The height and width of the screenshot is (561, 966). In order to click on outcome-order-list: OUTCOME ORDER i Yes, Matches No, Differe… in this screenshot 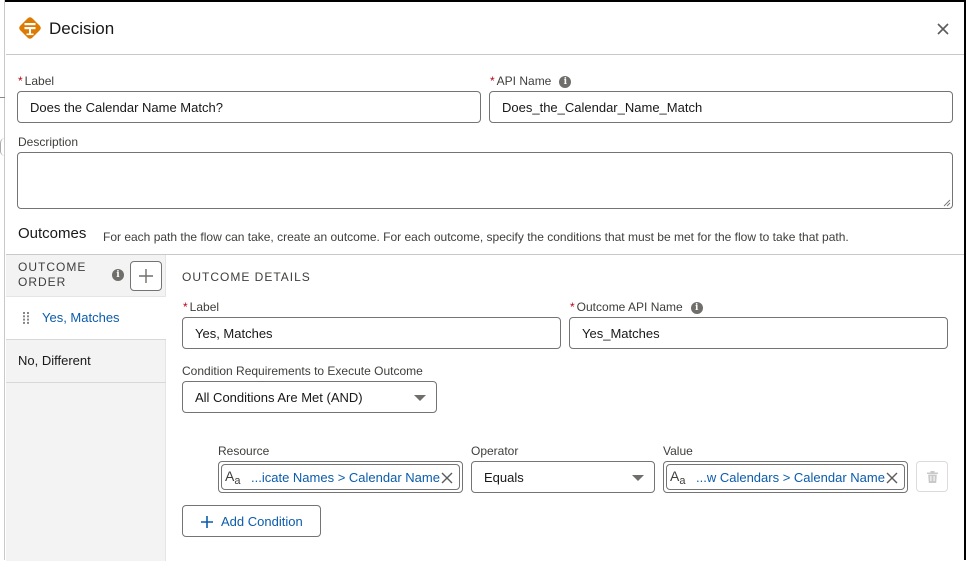, I will do `click(86, 408)`.